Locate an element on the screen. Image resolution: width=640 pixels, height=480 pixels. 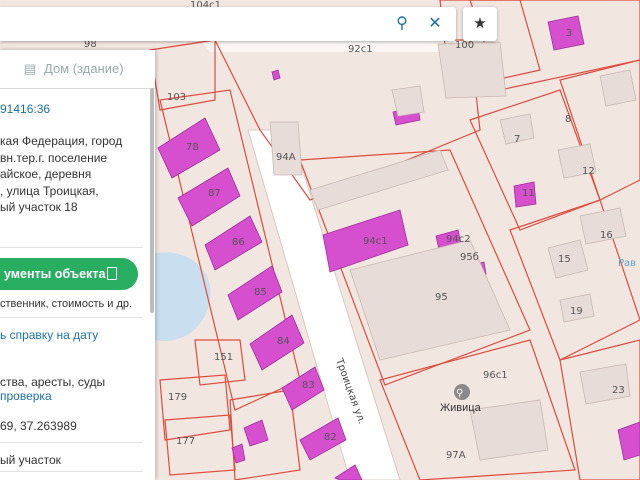
favorite-button: ★ is located at coordinates (480, 24).